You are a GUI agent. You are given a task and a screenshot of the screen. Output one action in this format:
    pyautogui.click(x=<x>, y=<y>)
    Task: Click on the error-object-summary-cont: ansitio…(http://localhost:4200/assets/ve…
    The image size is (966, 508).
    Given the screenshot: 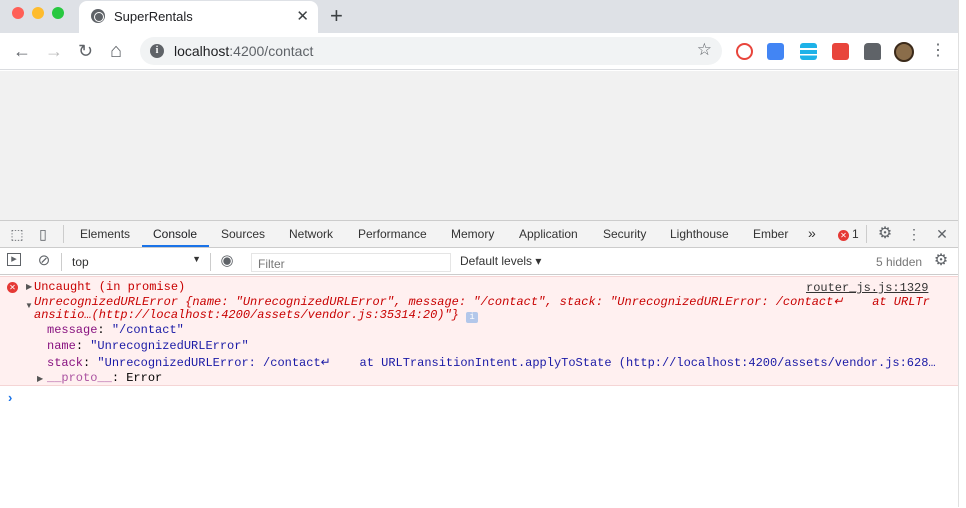 What is the action you would take?
    pyautogui.click(x=256, y=315)
    